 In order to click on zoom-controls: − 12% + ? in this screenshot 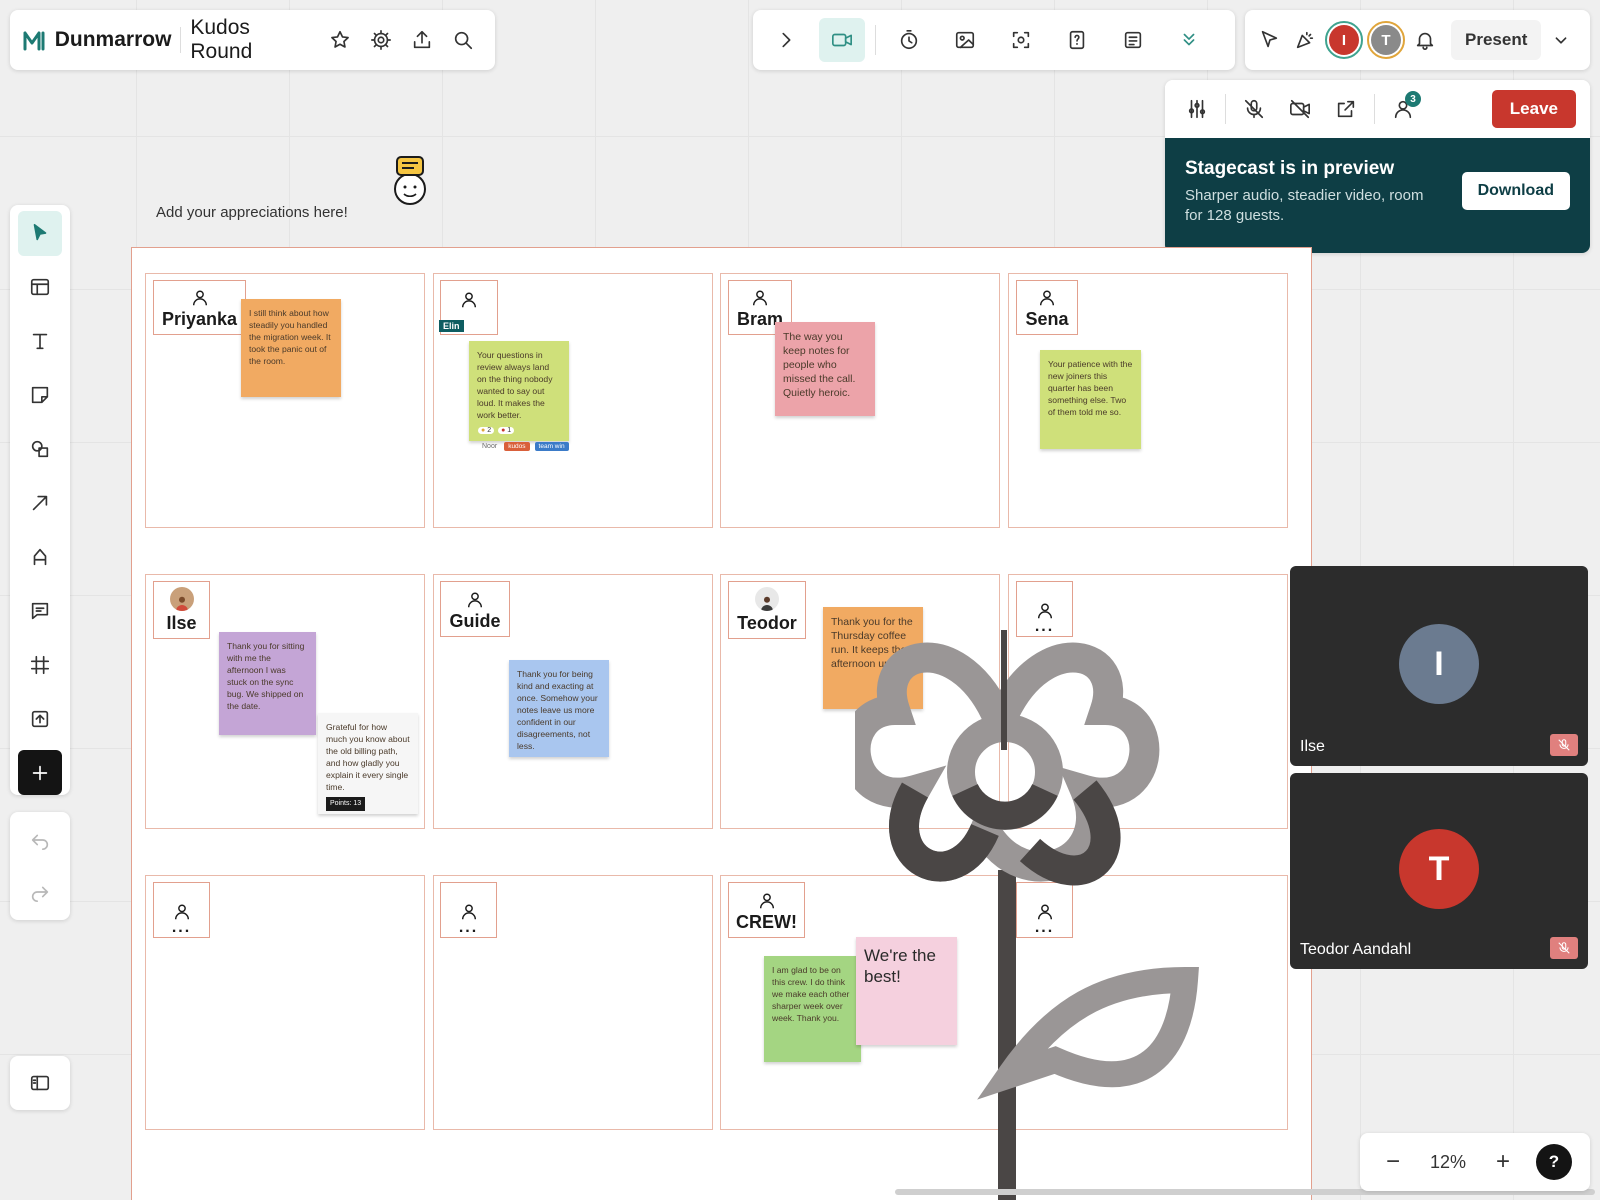, I will do `click(1475, 1162)`.